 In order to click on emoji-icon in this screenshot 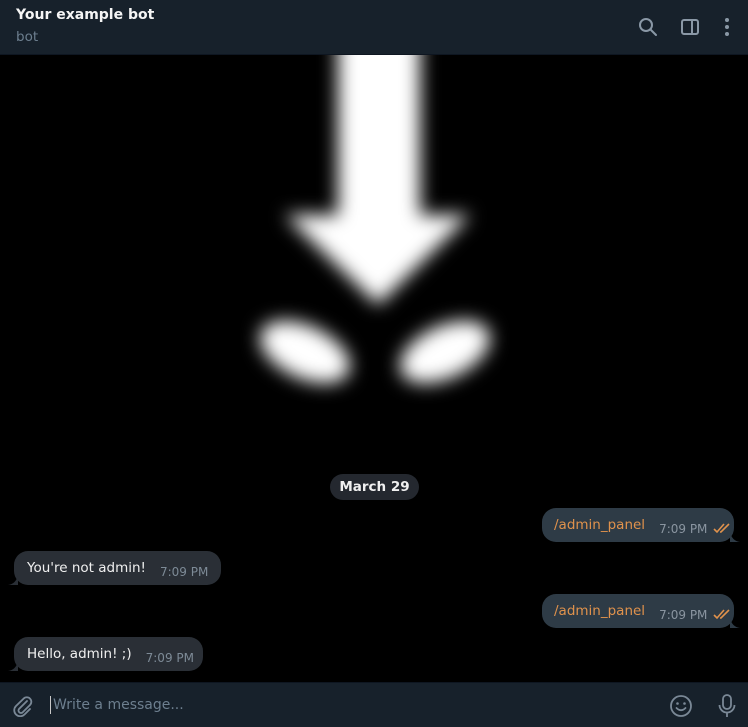, I will do `click(681, 706)`.